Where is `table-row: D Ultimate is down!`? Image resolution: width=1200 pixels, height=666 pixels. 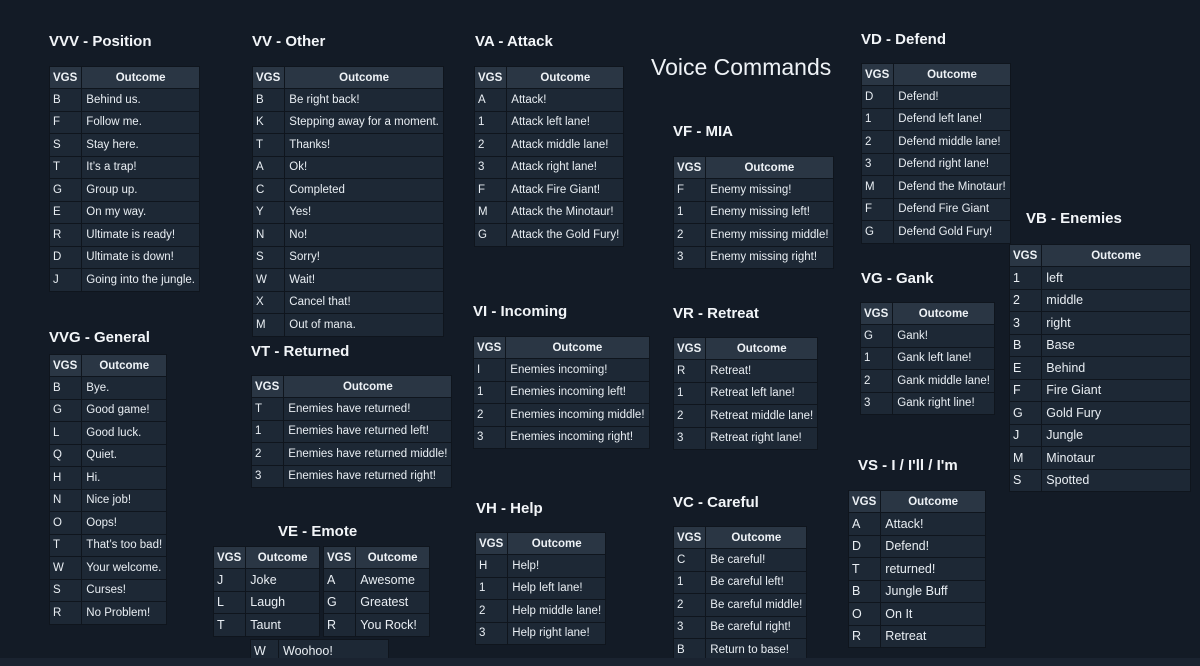 table-row: D Ultimate is down! is located at coordinates (124, 257).